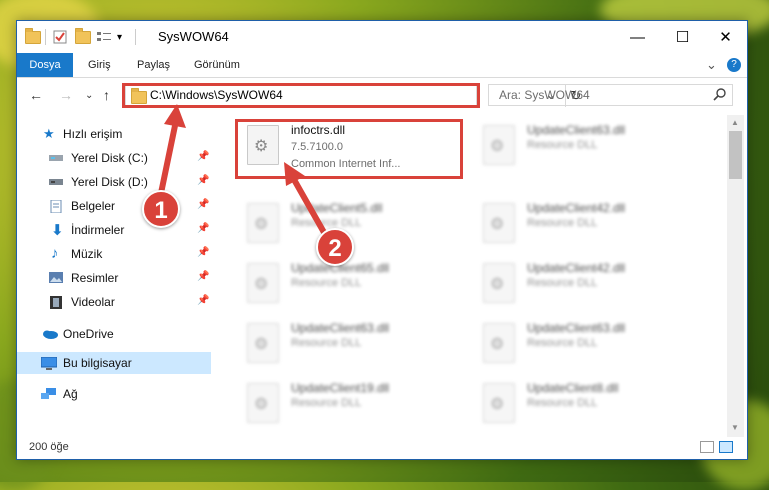  Describe the element at coordinates (168, 157) in the screenshot. I see `arrow-1-line` at that location.